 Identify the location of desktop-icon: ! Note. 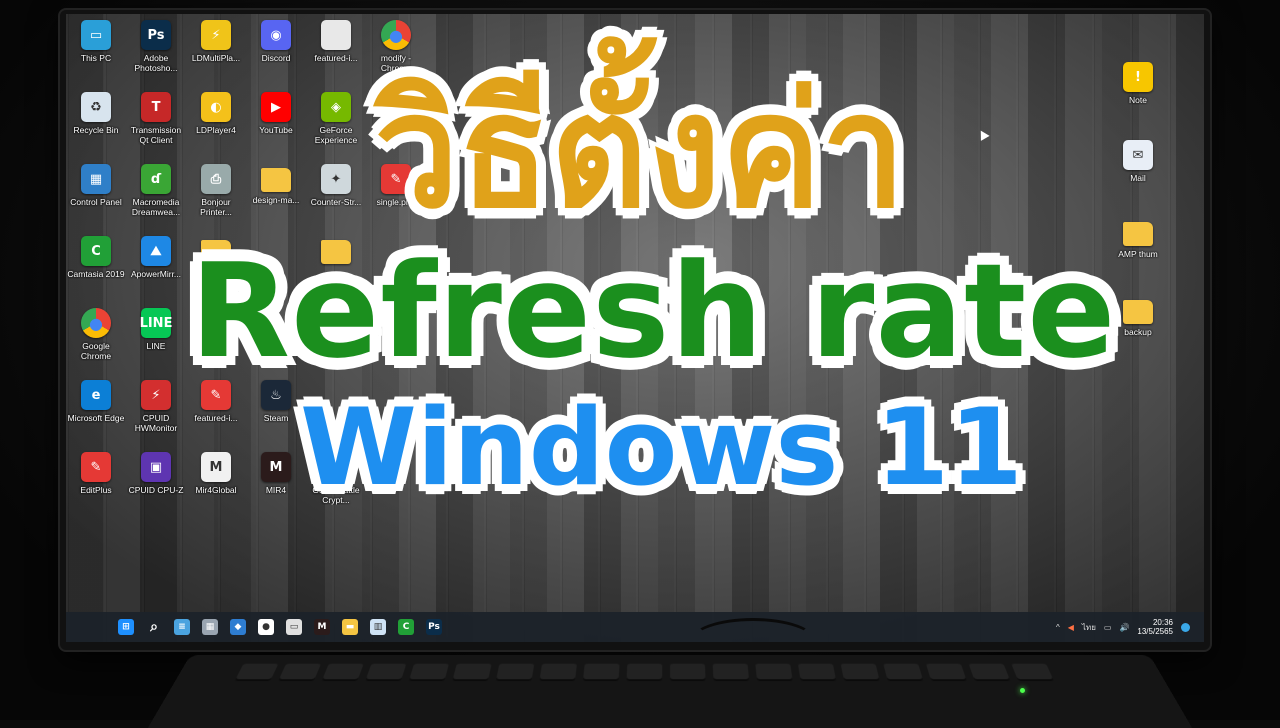
(1138, 92).